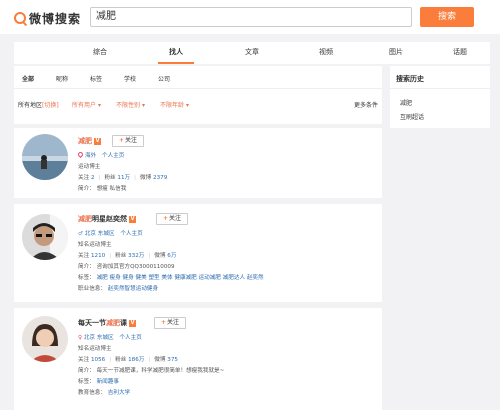  I want to click on filter-tags: 标签, so click(96, 78).